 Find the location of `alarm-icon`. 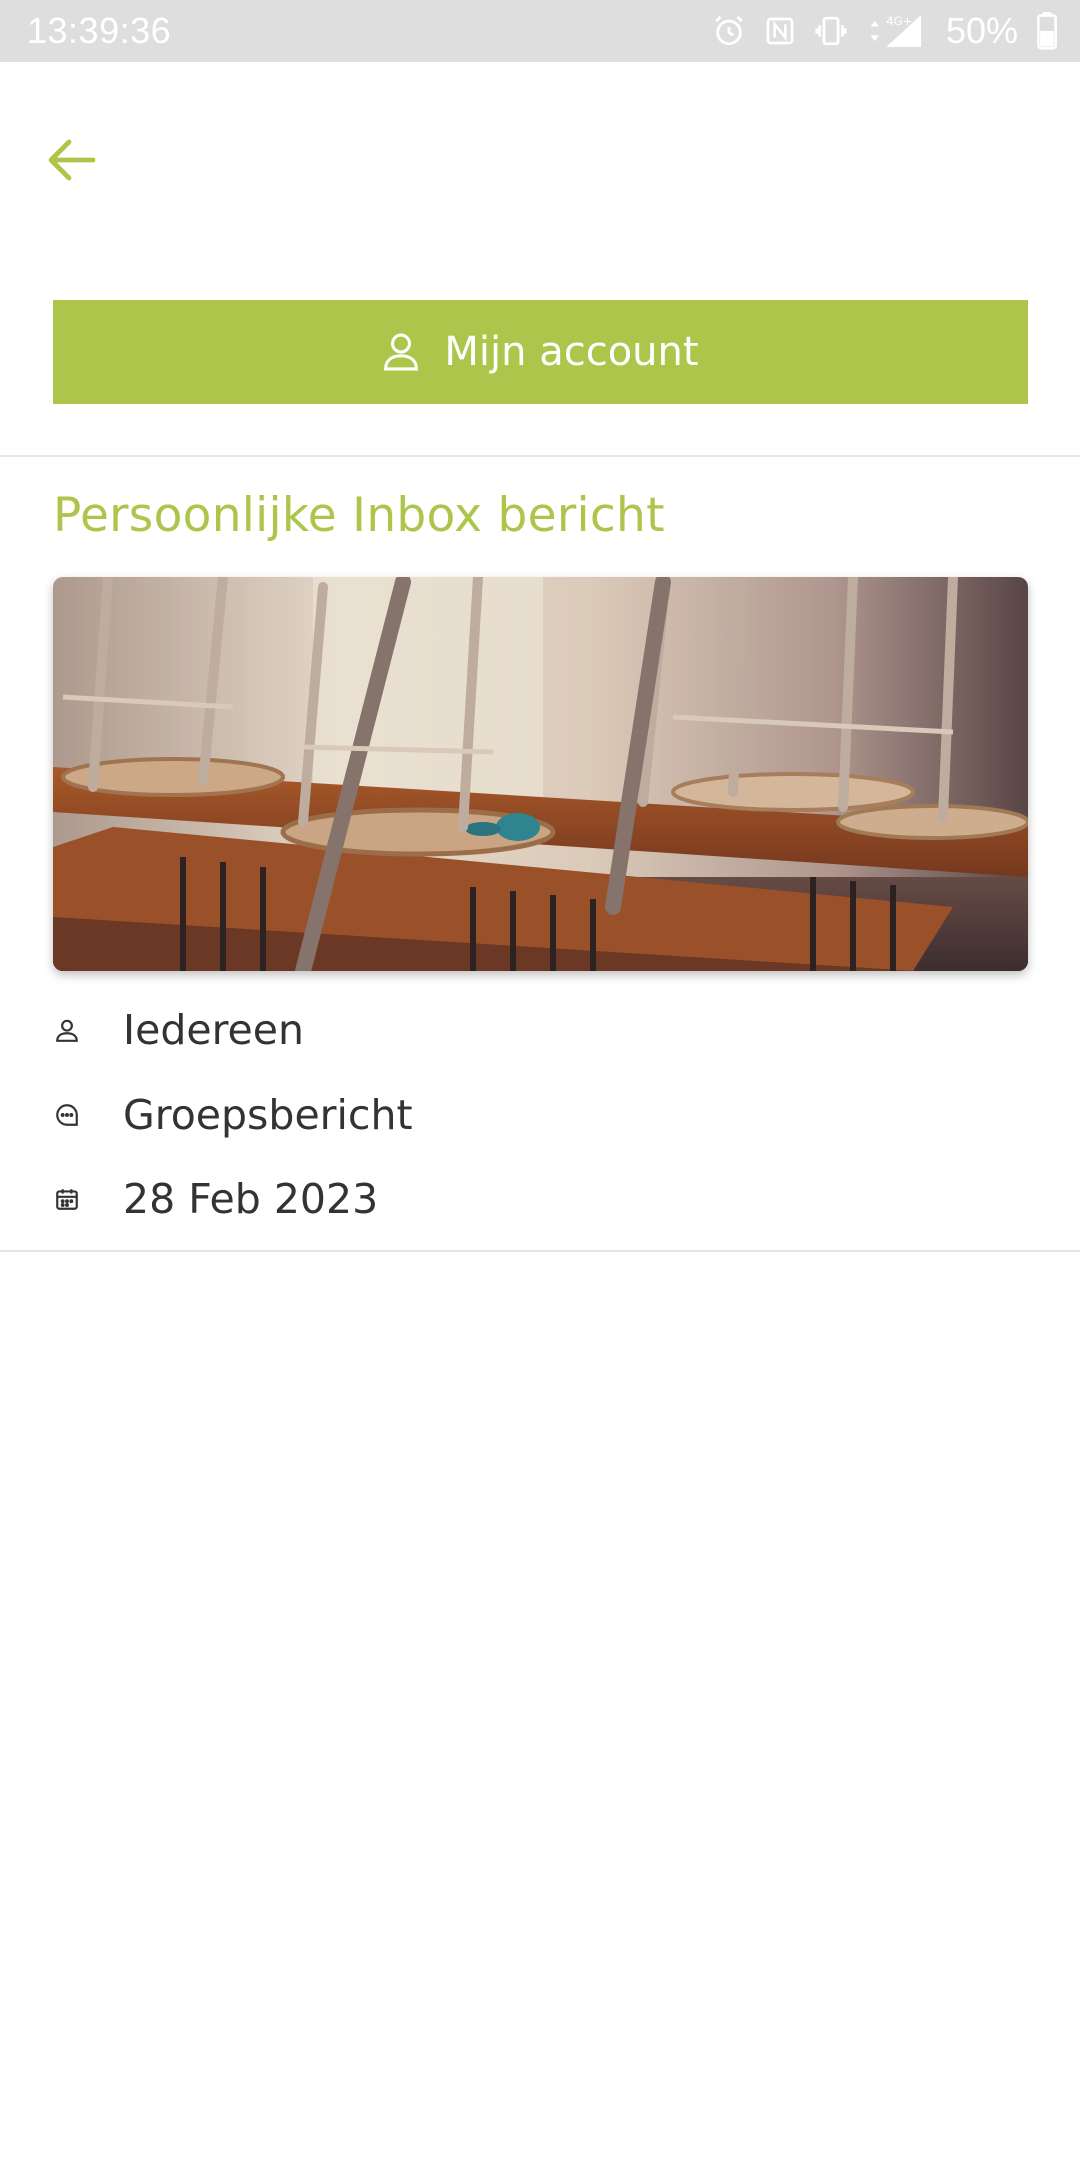

alarm-icon is located at coordinates (729, 31).